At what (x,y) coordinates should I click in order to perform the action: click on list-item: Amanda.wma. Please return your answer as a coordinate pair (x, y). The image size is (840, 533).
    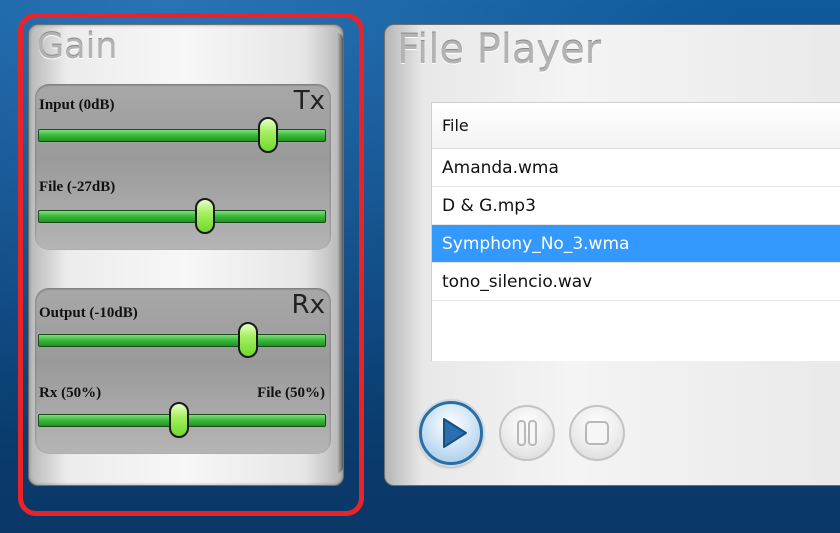
    Looking at the image, I should click on (636, 168).